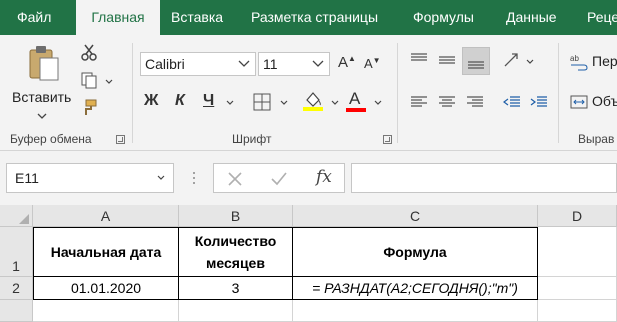 The width and height of the screenshot is (617, 322). I want to click on paste-button: Вставить, so click(41, 85).